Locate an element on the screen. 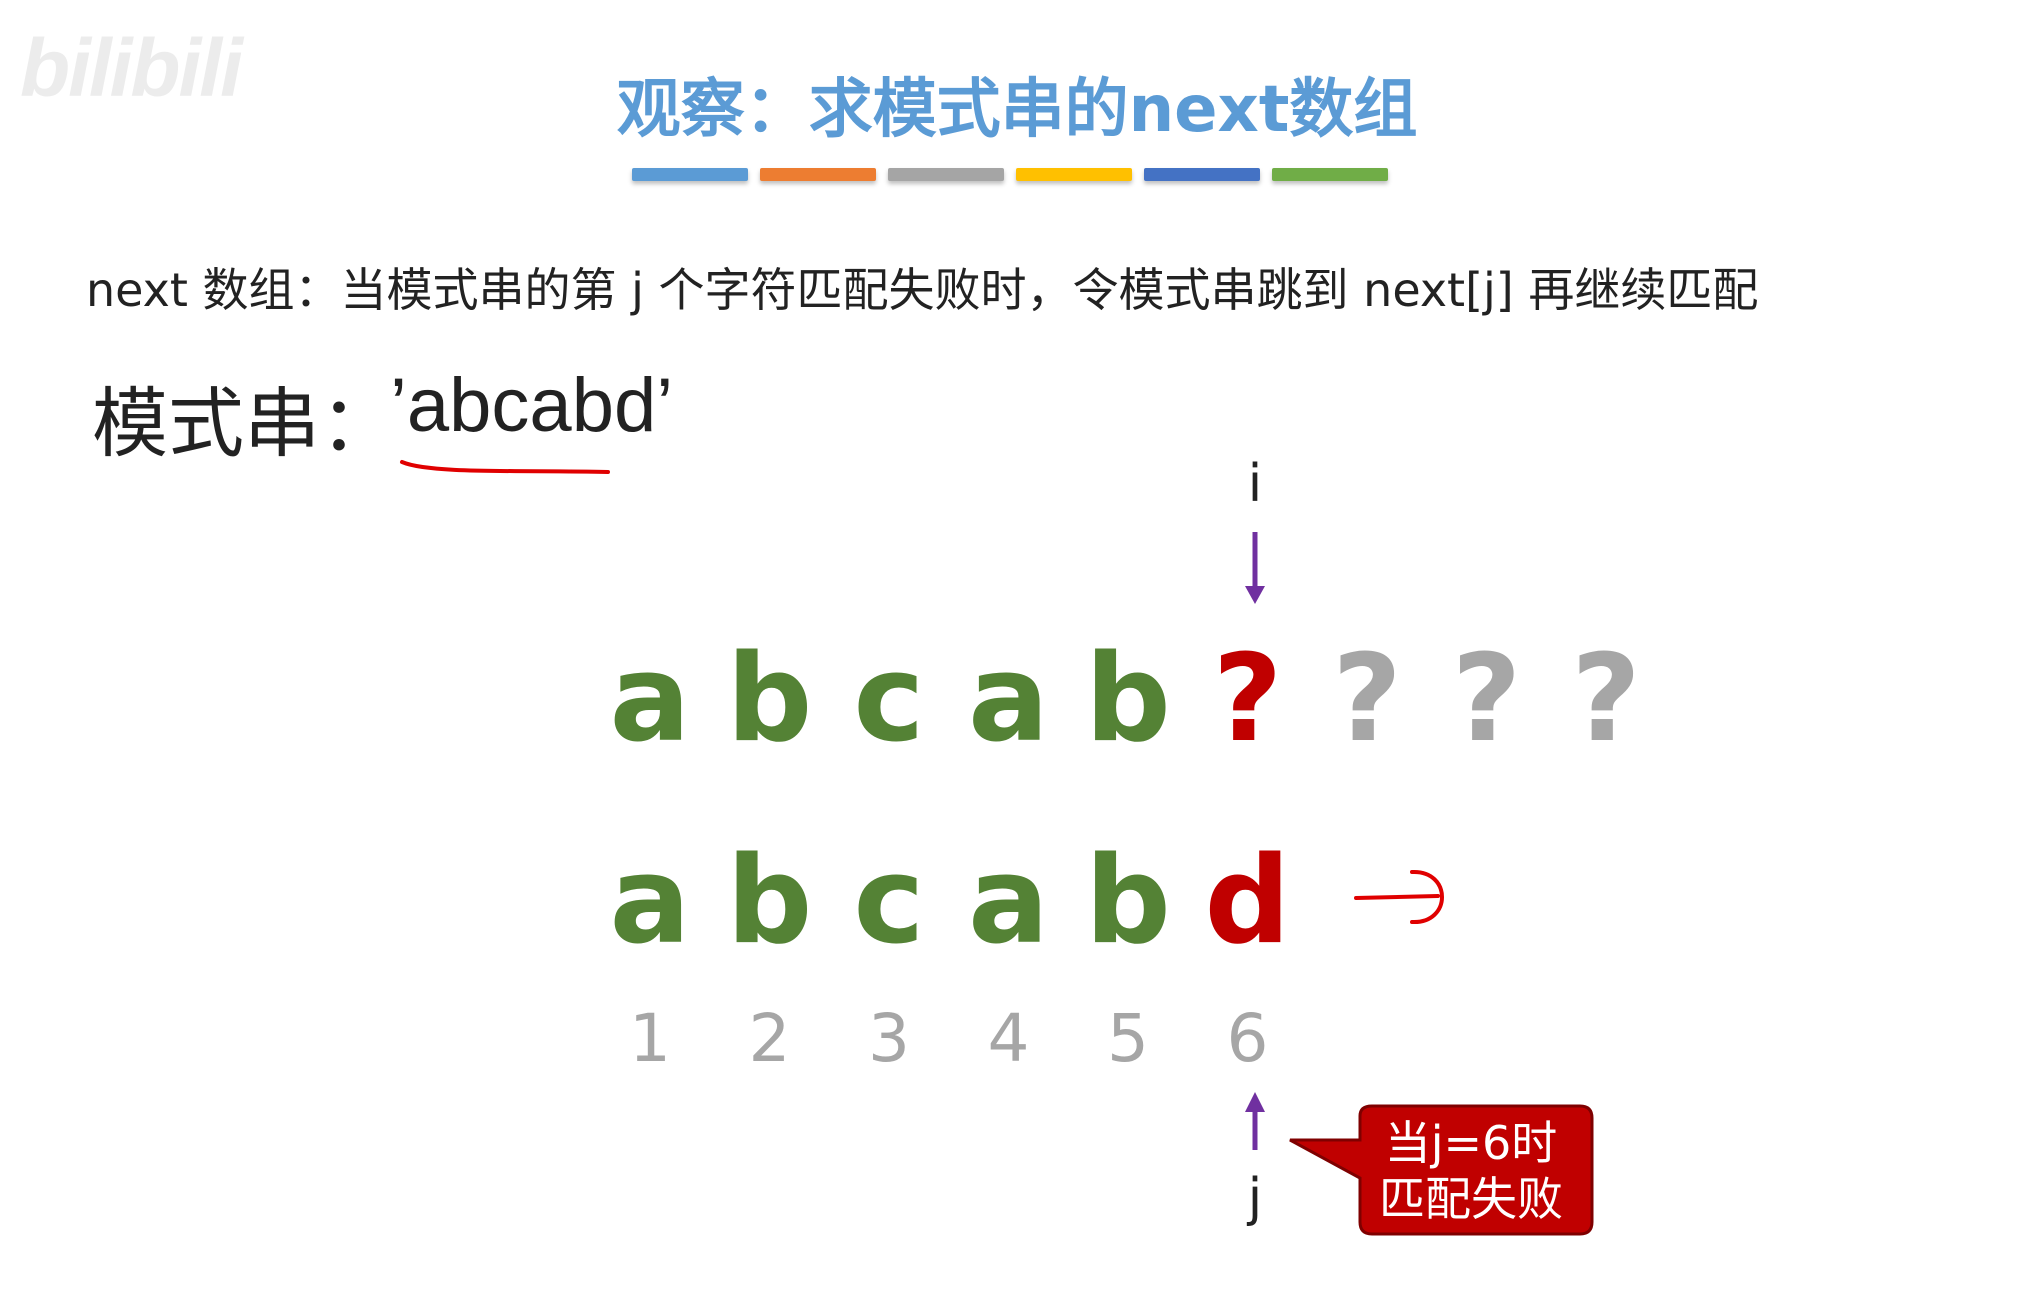 The width and height of the screenshot is (2034, 1301). shift-arrow-annotation is located at coordinates (1399, 897).